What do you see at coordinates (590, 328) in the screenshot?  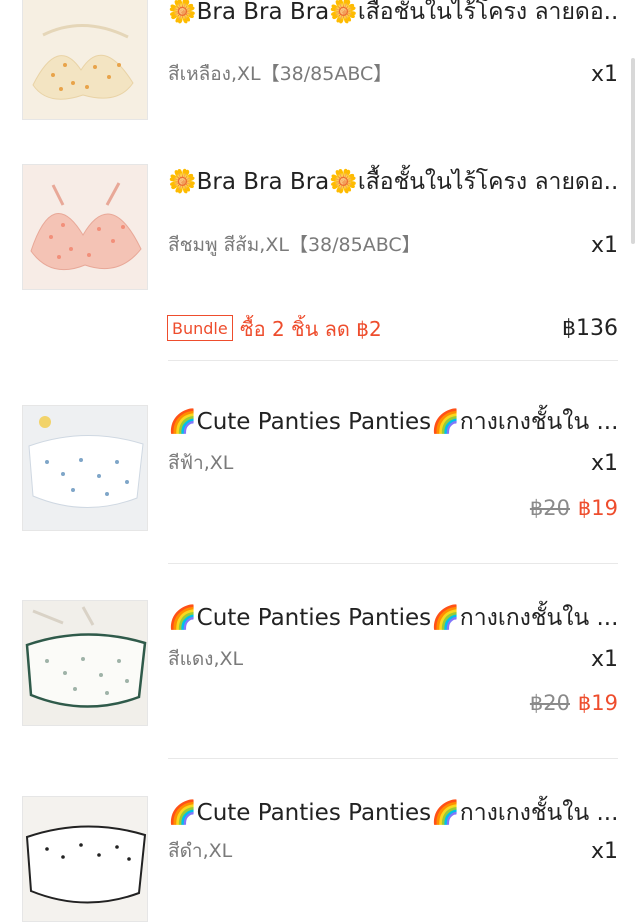 I see `bundle-total-price: ฿136` at bounding box center [590, 328].